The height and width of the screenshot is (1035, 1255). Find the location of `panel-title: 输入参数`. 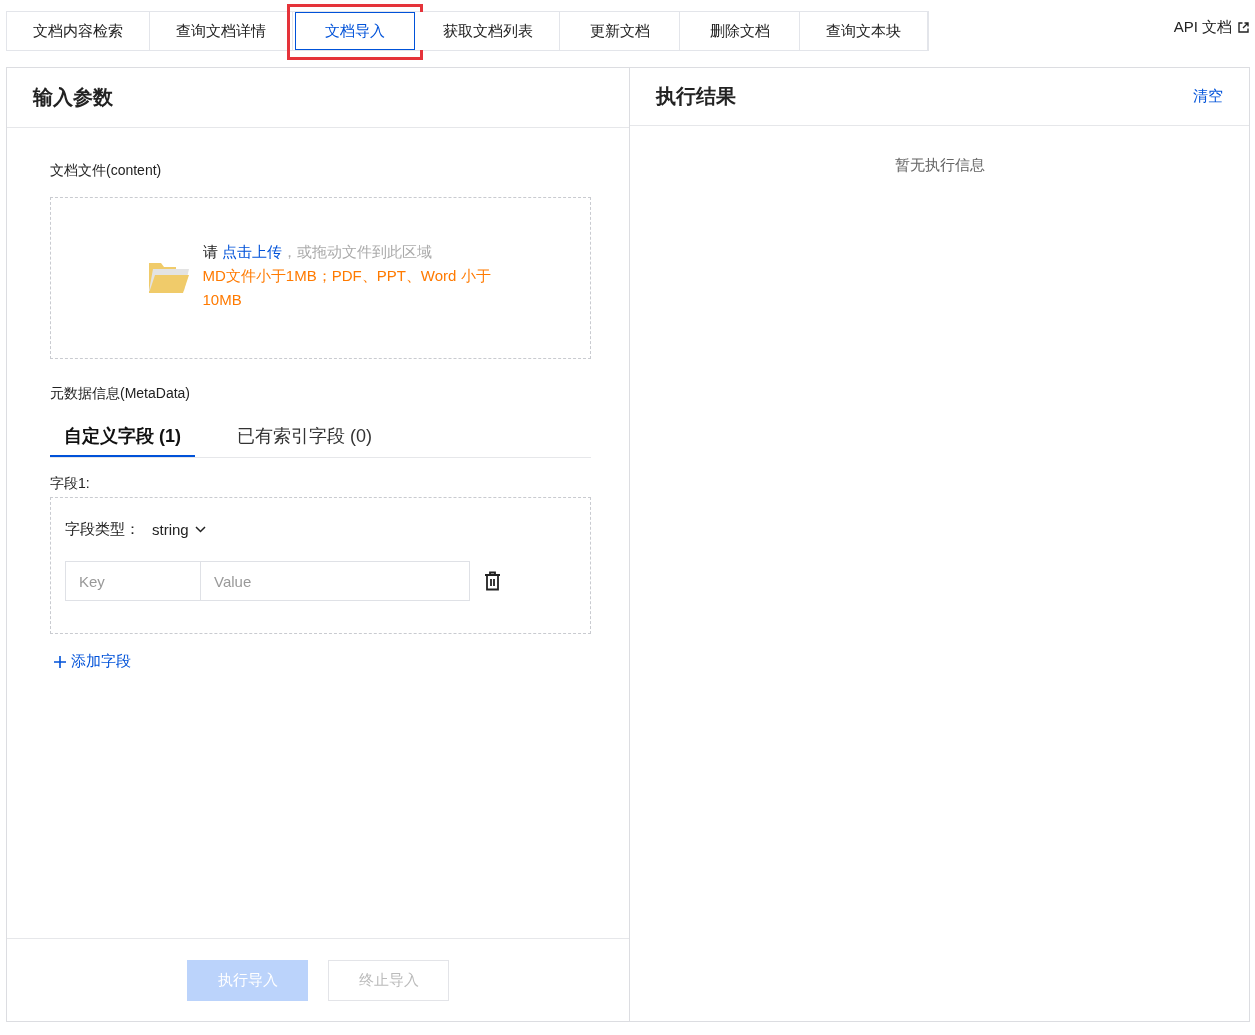

panel-title: 输入参数 is located at coordinates (73, 97).